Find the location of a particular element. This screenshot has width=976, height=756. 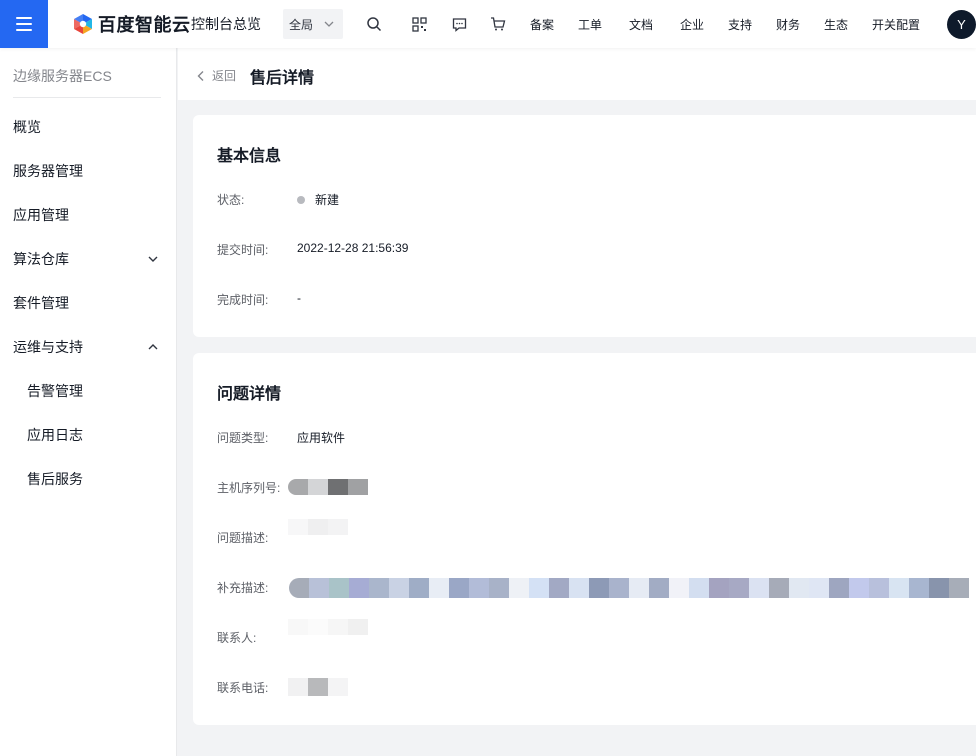

status-badge: 新建 is located at coordinates (318, 199).